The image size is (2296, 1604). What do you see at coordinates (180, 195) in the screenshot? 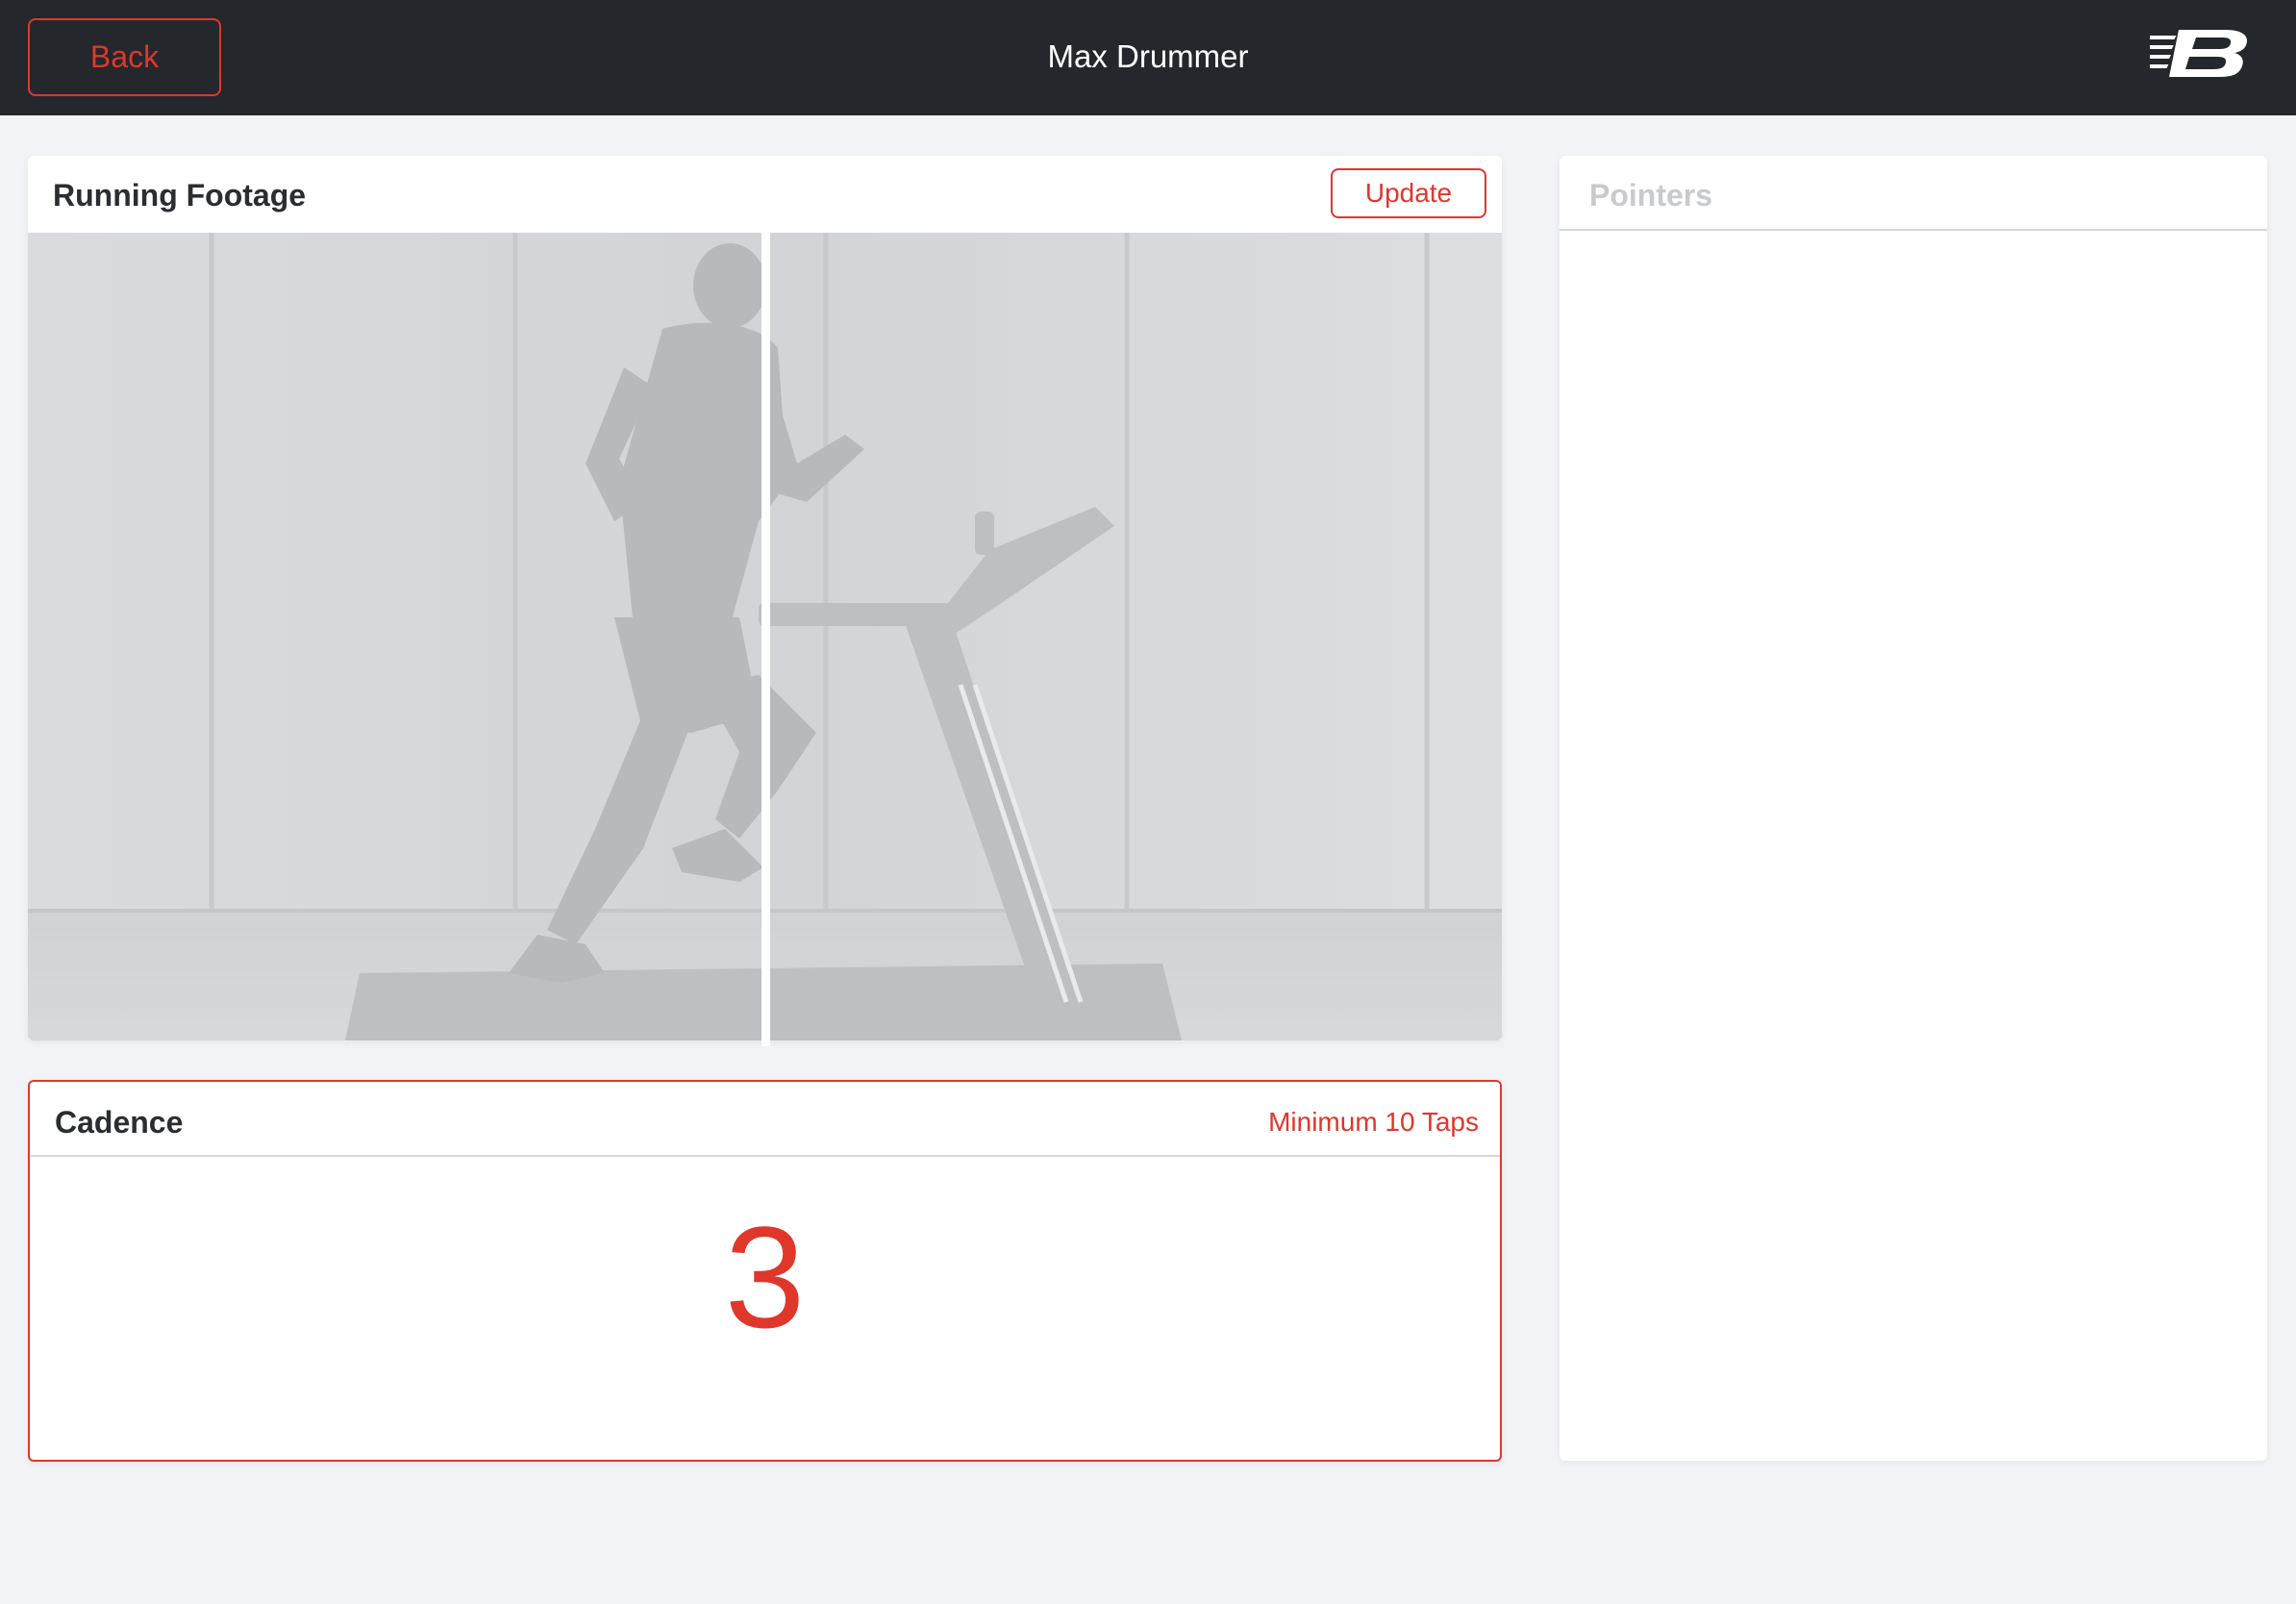
I see `running-footage-title: Running Footage` at bounding box center [180, 195].